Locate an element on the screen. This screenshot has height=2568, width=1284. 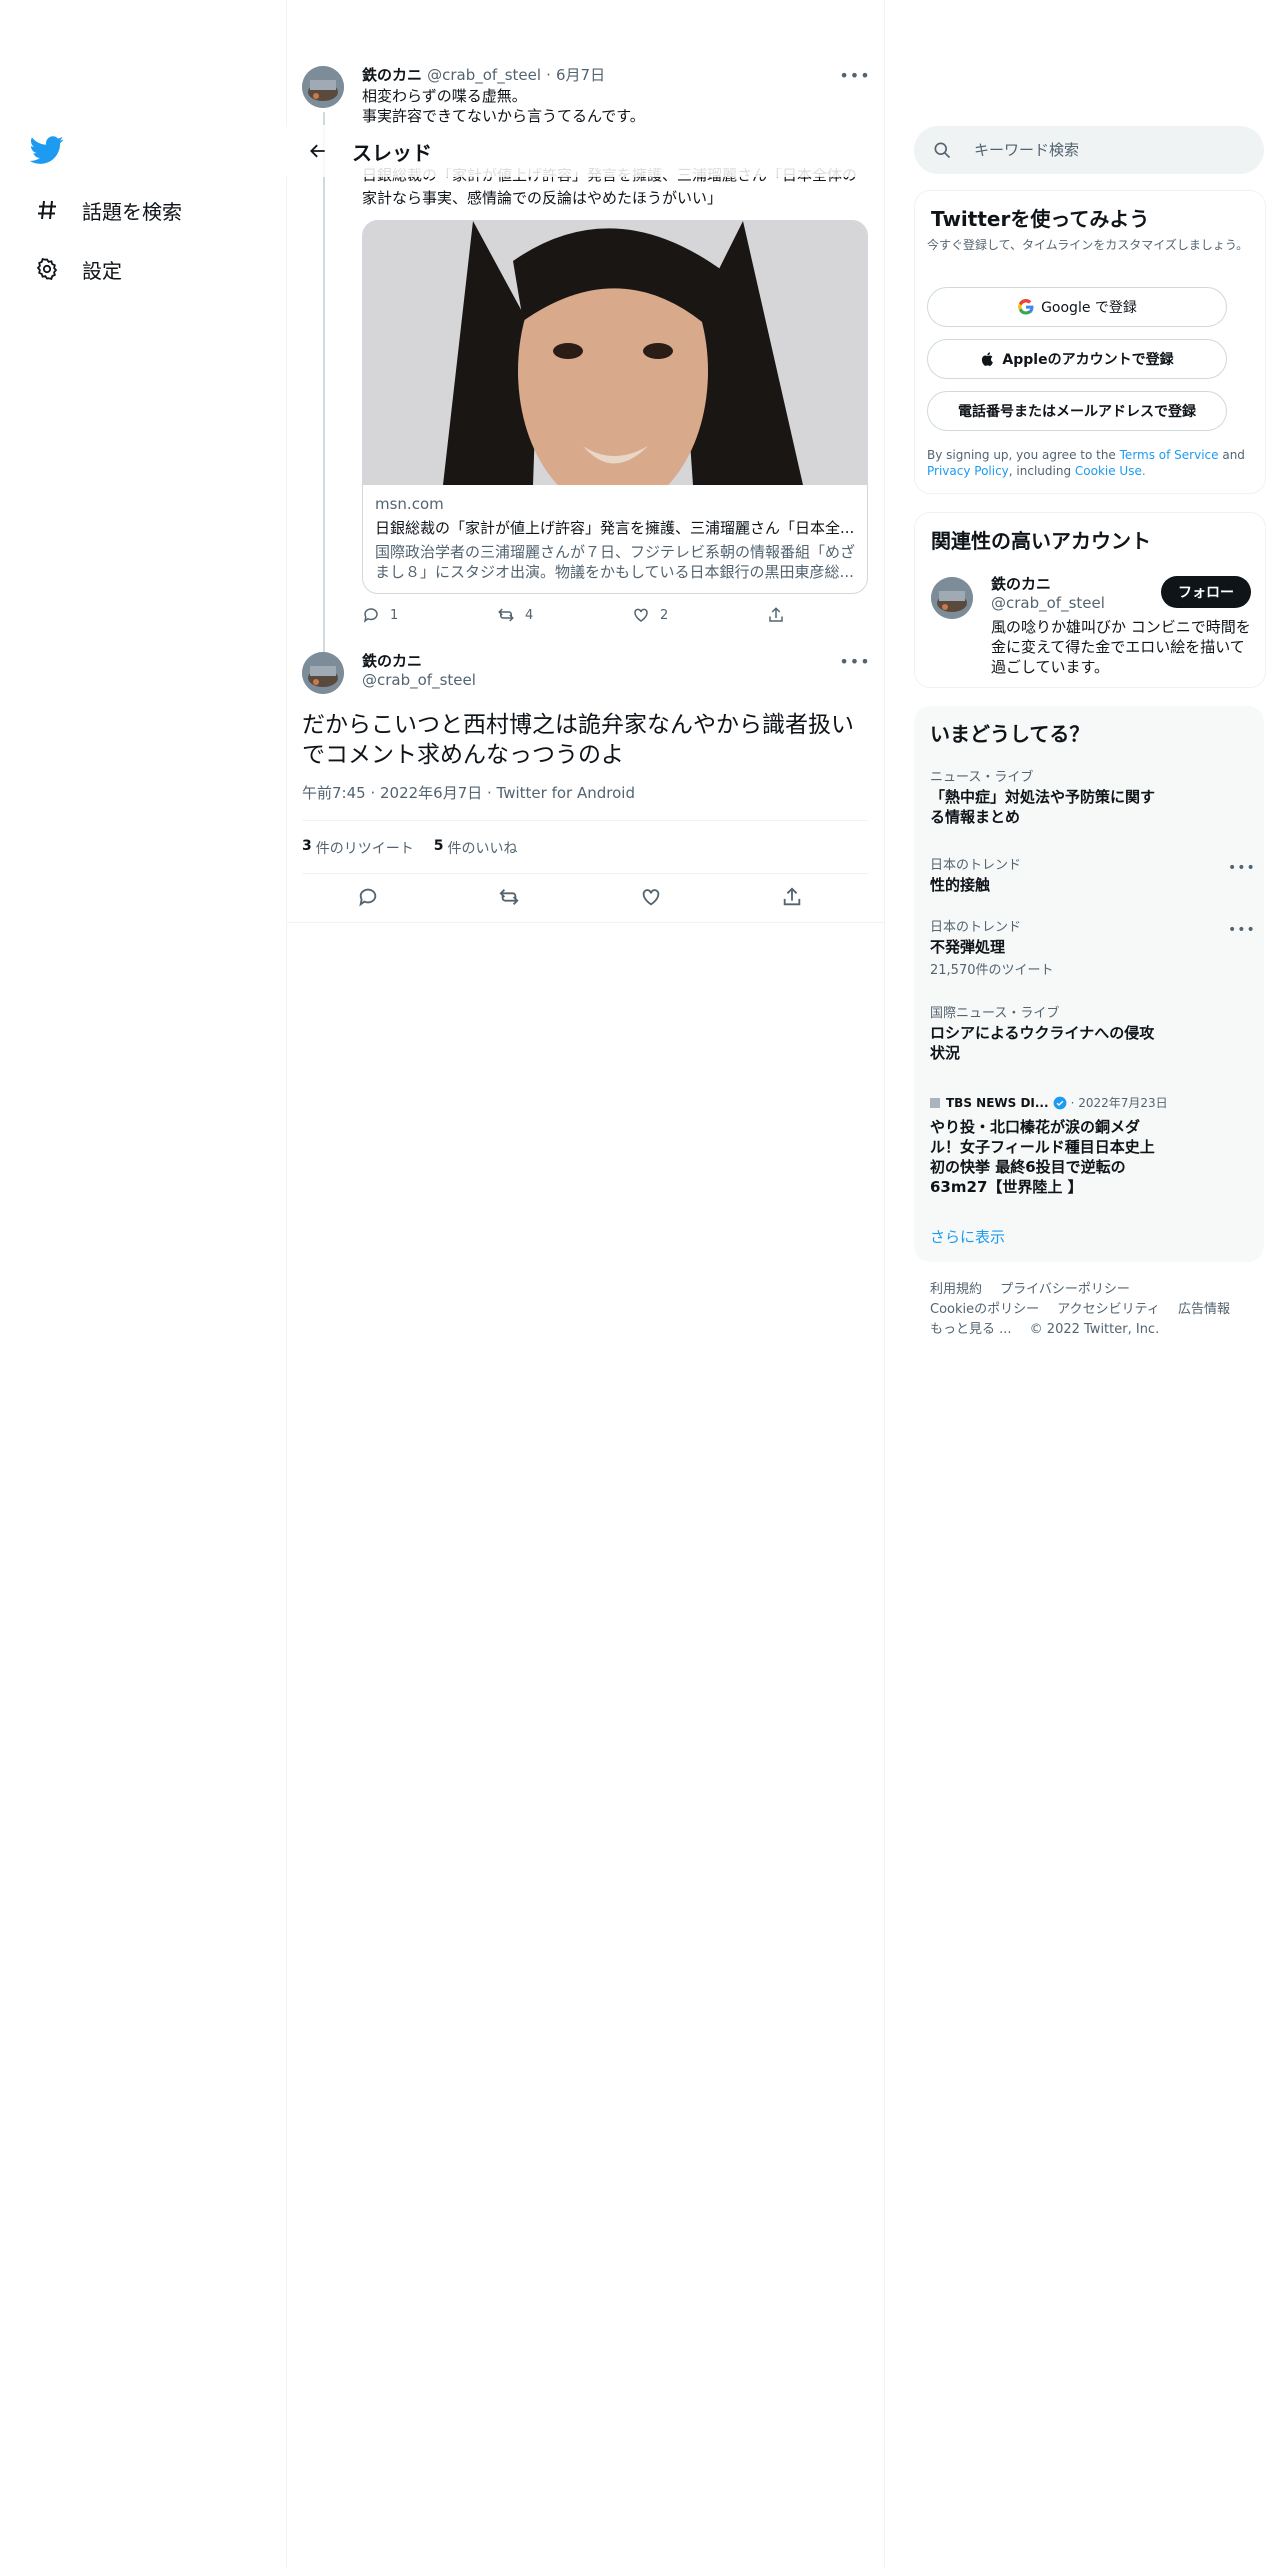
like-button: 2 is located at coordinates (699, 615).